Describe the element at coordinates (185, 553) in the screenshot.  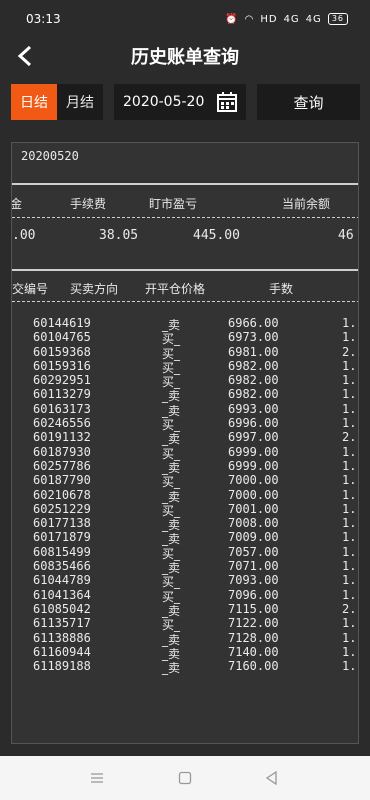
I see `trade-row: 60815499 买_ 7057.00 1.` at that location.